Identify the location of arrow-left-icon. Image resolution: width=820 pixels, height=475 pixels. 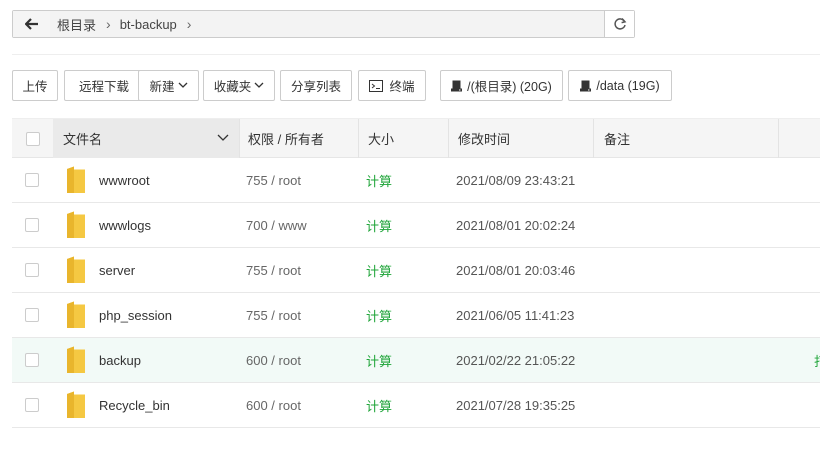
(31, 24).